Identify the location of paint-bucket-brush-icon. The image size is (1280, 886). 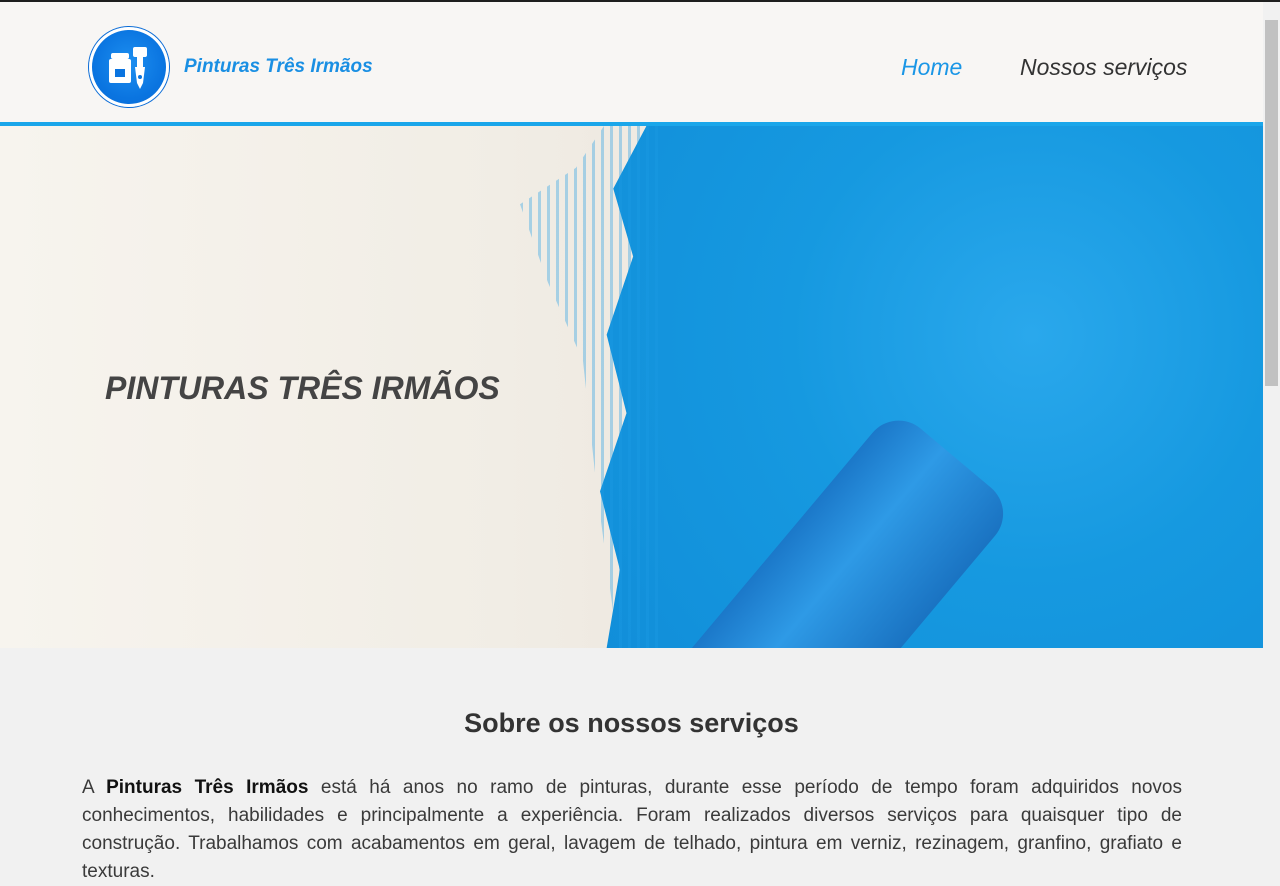
(128, 68).